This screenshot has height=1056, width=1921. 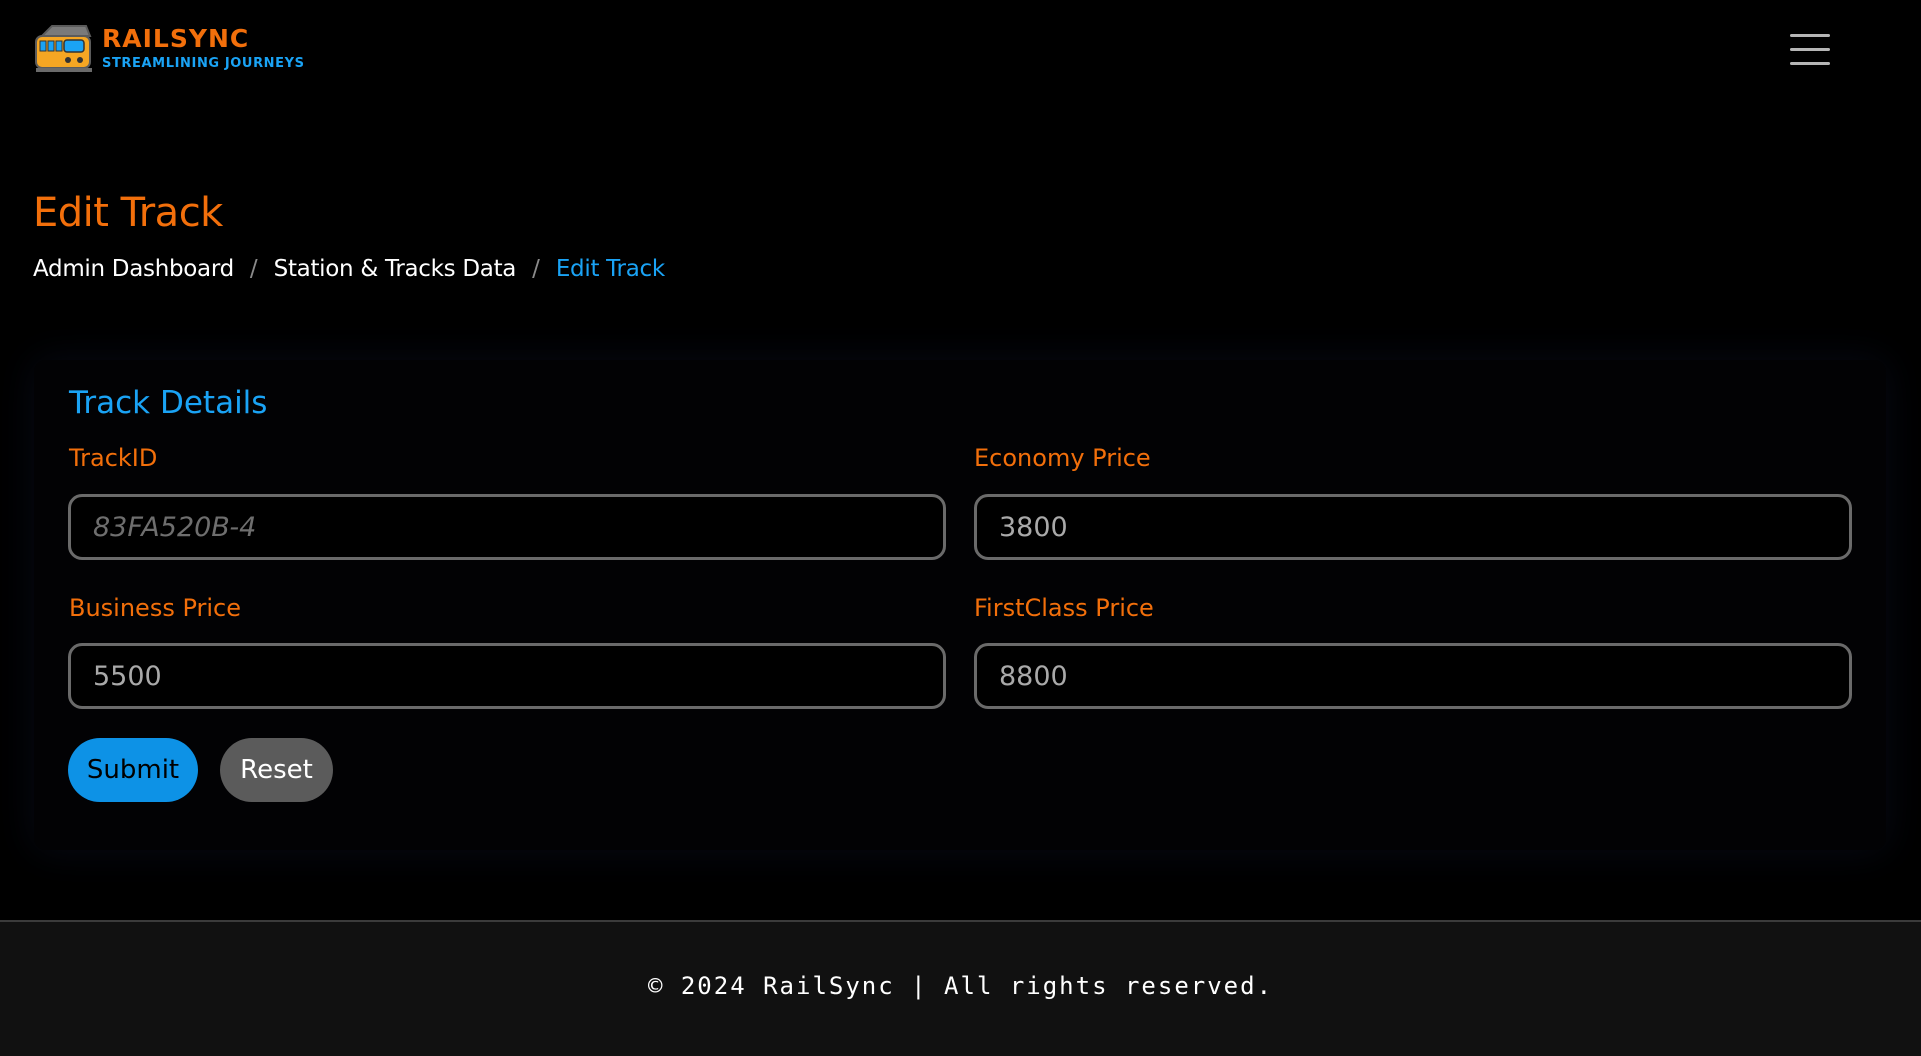 I want to click on breadcrumb-station-tracks-data: Station & Tracks Data, so click(x=395, y=269).